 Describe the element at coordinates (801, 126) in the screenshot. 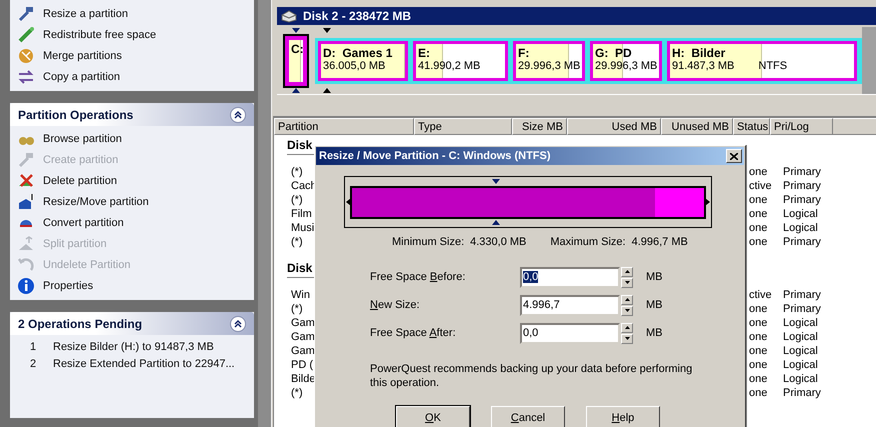

I see `column-header: Pri/Log` at that location.